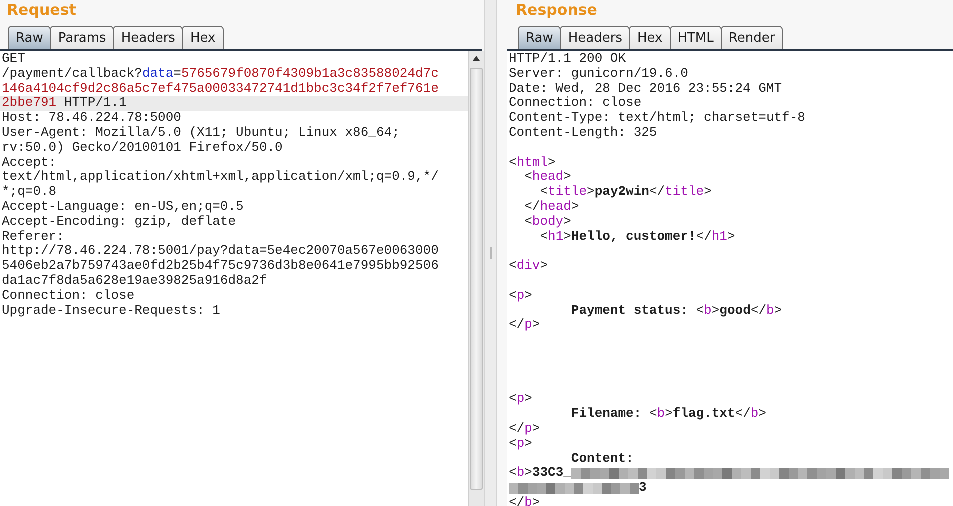 The width and height of the screenshot is (953, 506). What do you see at coordinates (568, 59) in the screenshot?
I see `code-line: HTTP/1.1 200 OK` at bounding box center [568, 59].